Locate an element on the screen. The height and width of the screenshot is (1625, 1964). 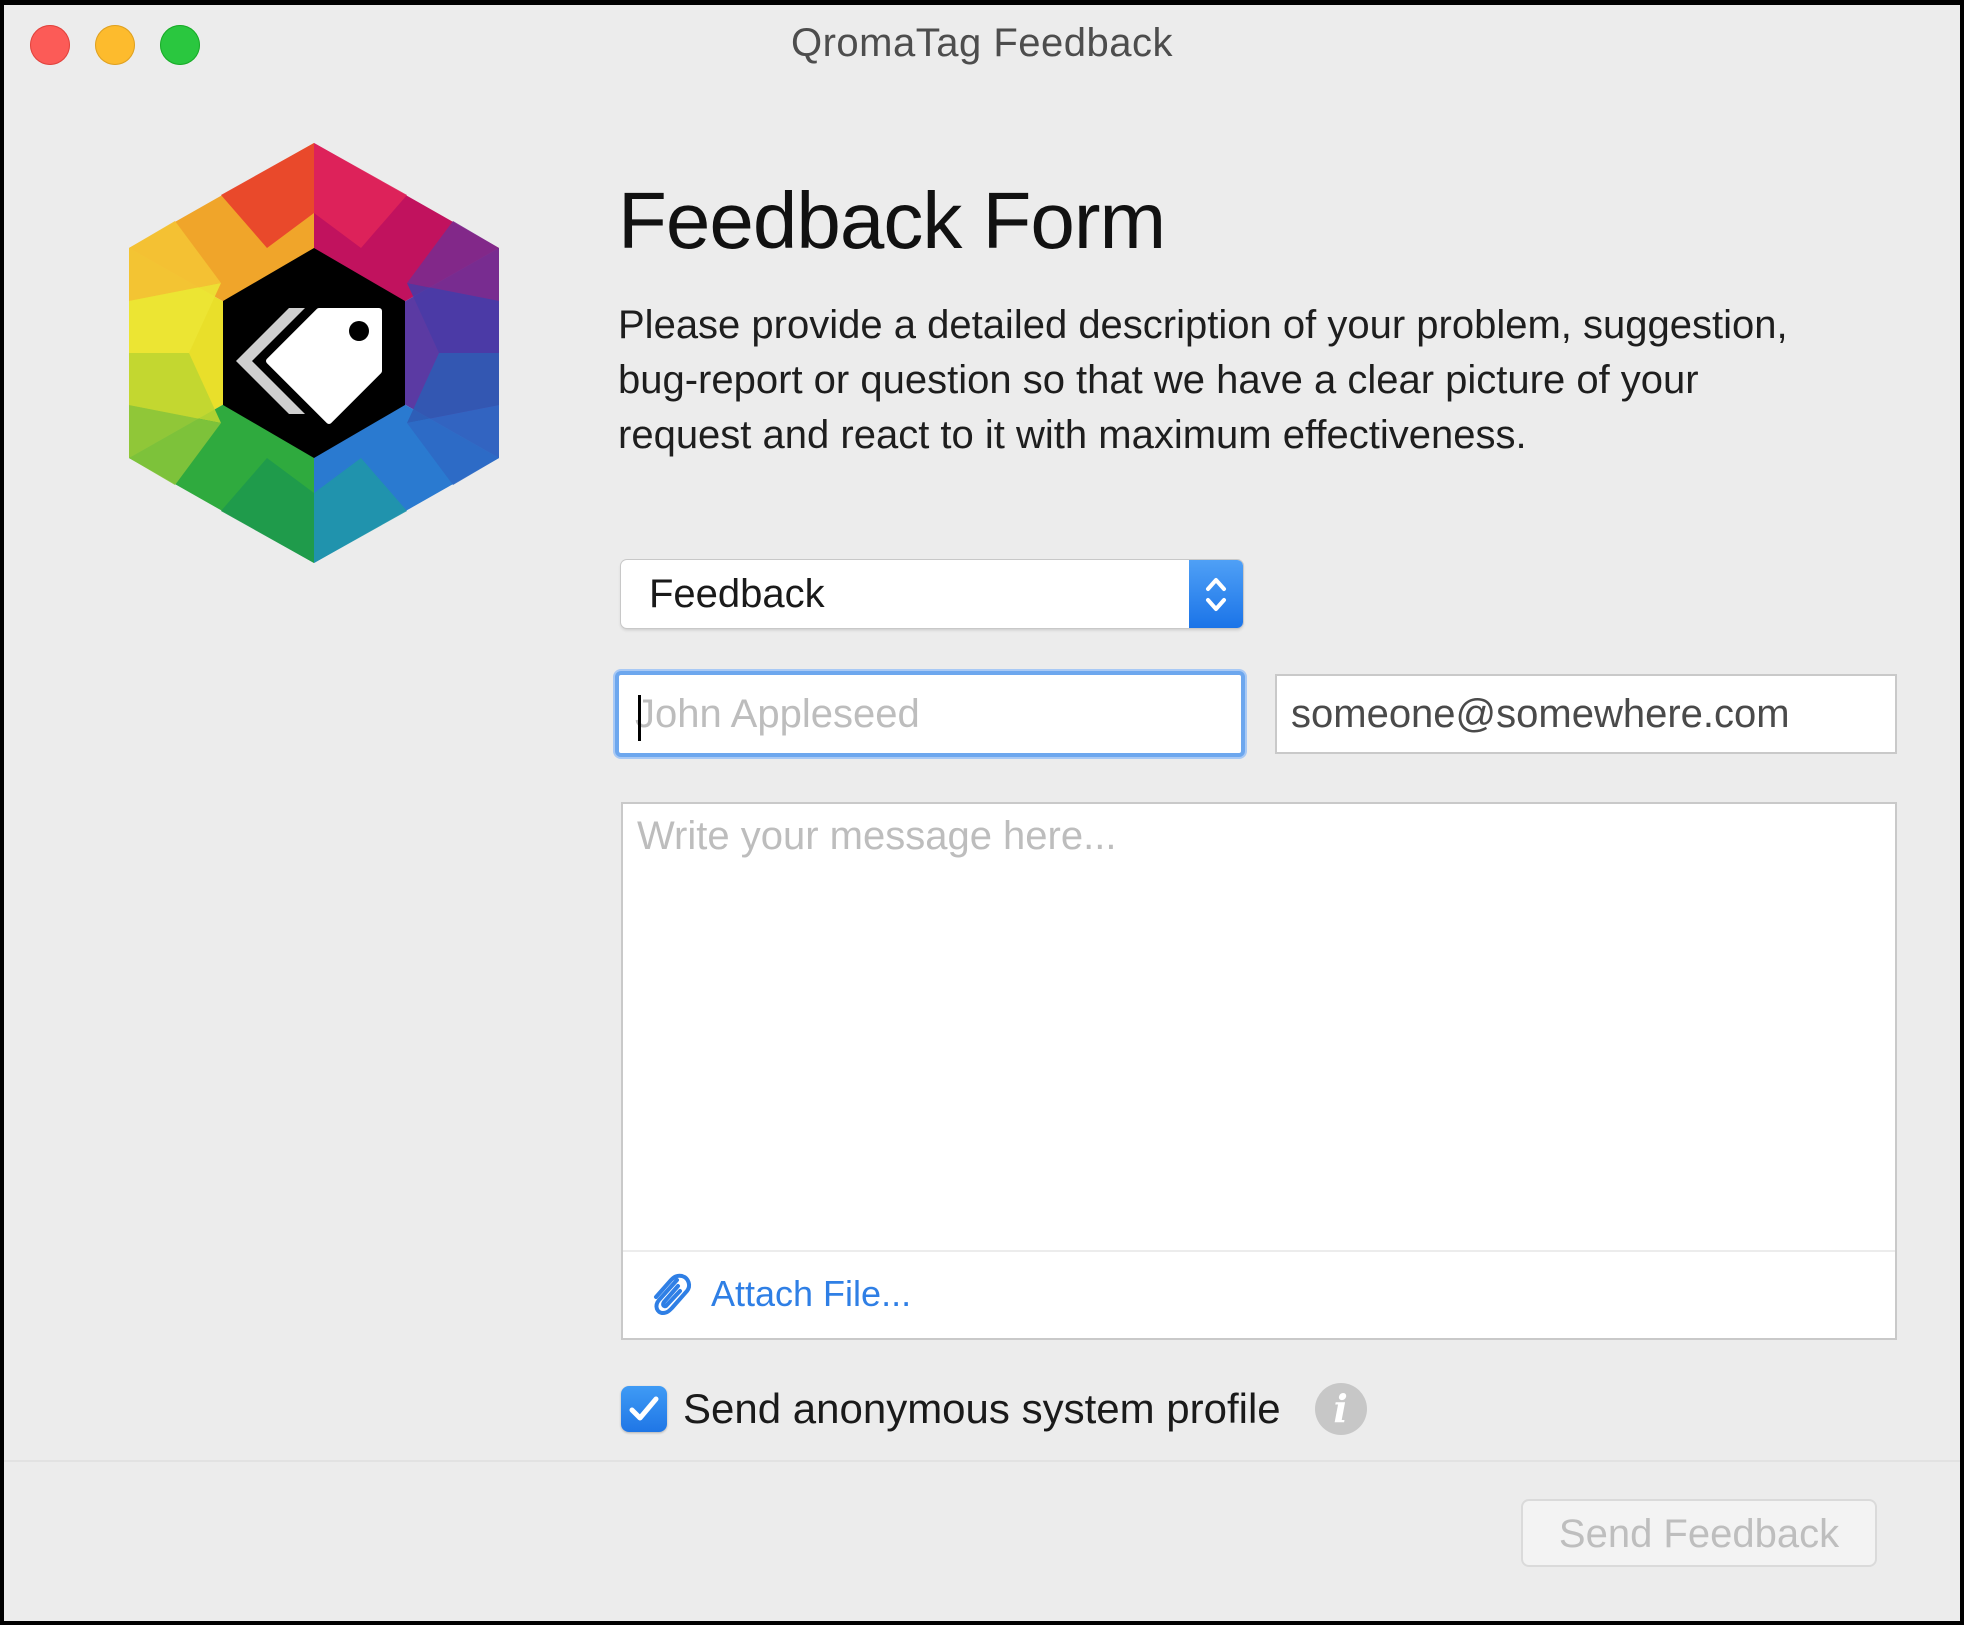
system-profile-row: Send anonymous system profile i is located at coordinates (994, 1409).